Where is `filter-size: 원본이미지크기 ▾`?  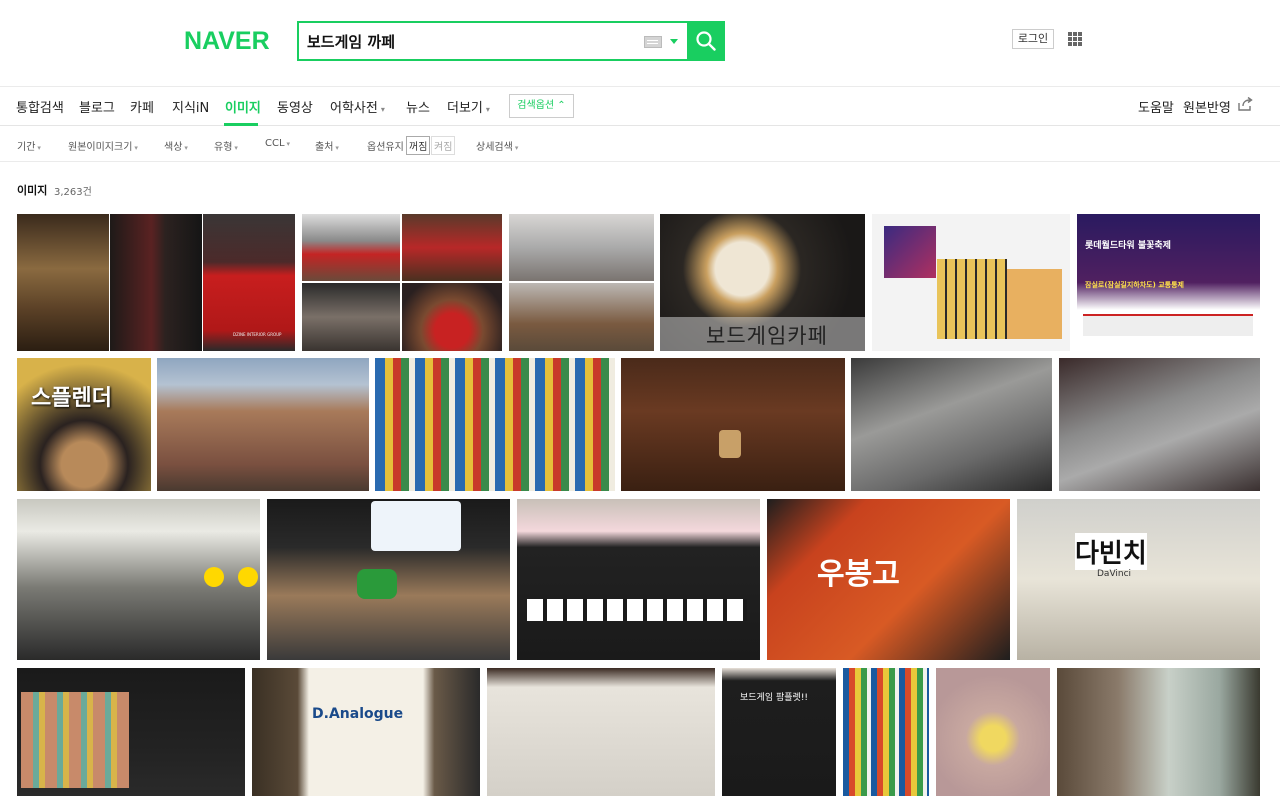
filter-size: 원본이미지크기 ▾ is located at coordinates (103, 145).